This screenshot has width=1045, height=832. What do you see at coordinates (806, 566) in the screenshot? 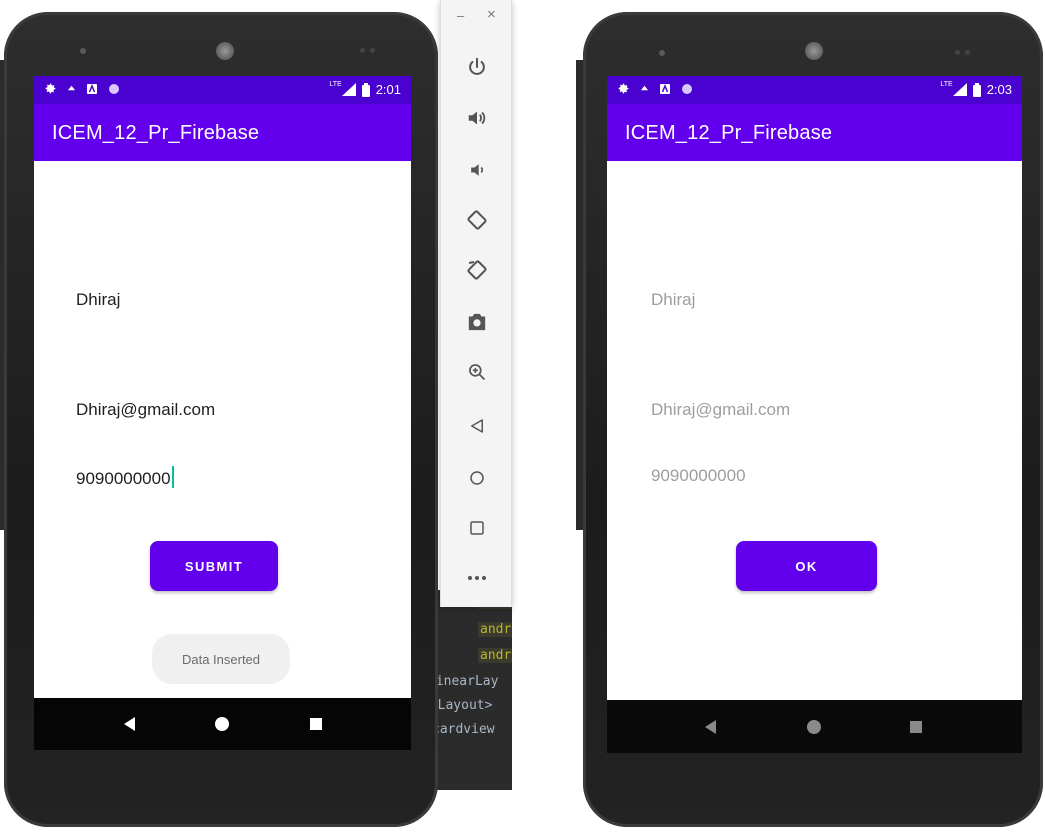
I see `ok-button: OK` at bounding box center [806, 566].